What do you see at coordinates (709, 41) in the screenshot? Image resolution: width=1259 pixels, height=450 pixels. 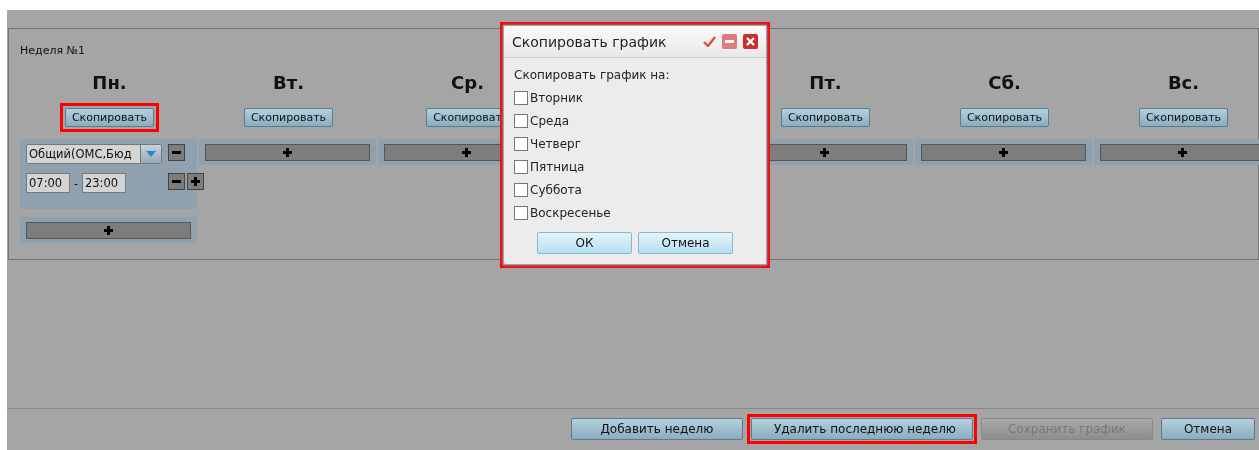 I see `checkmark-icon` at bounding box center [709, 41].